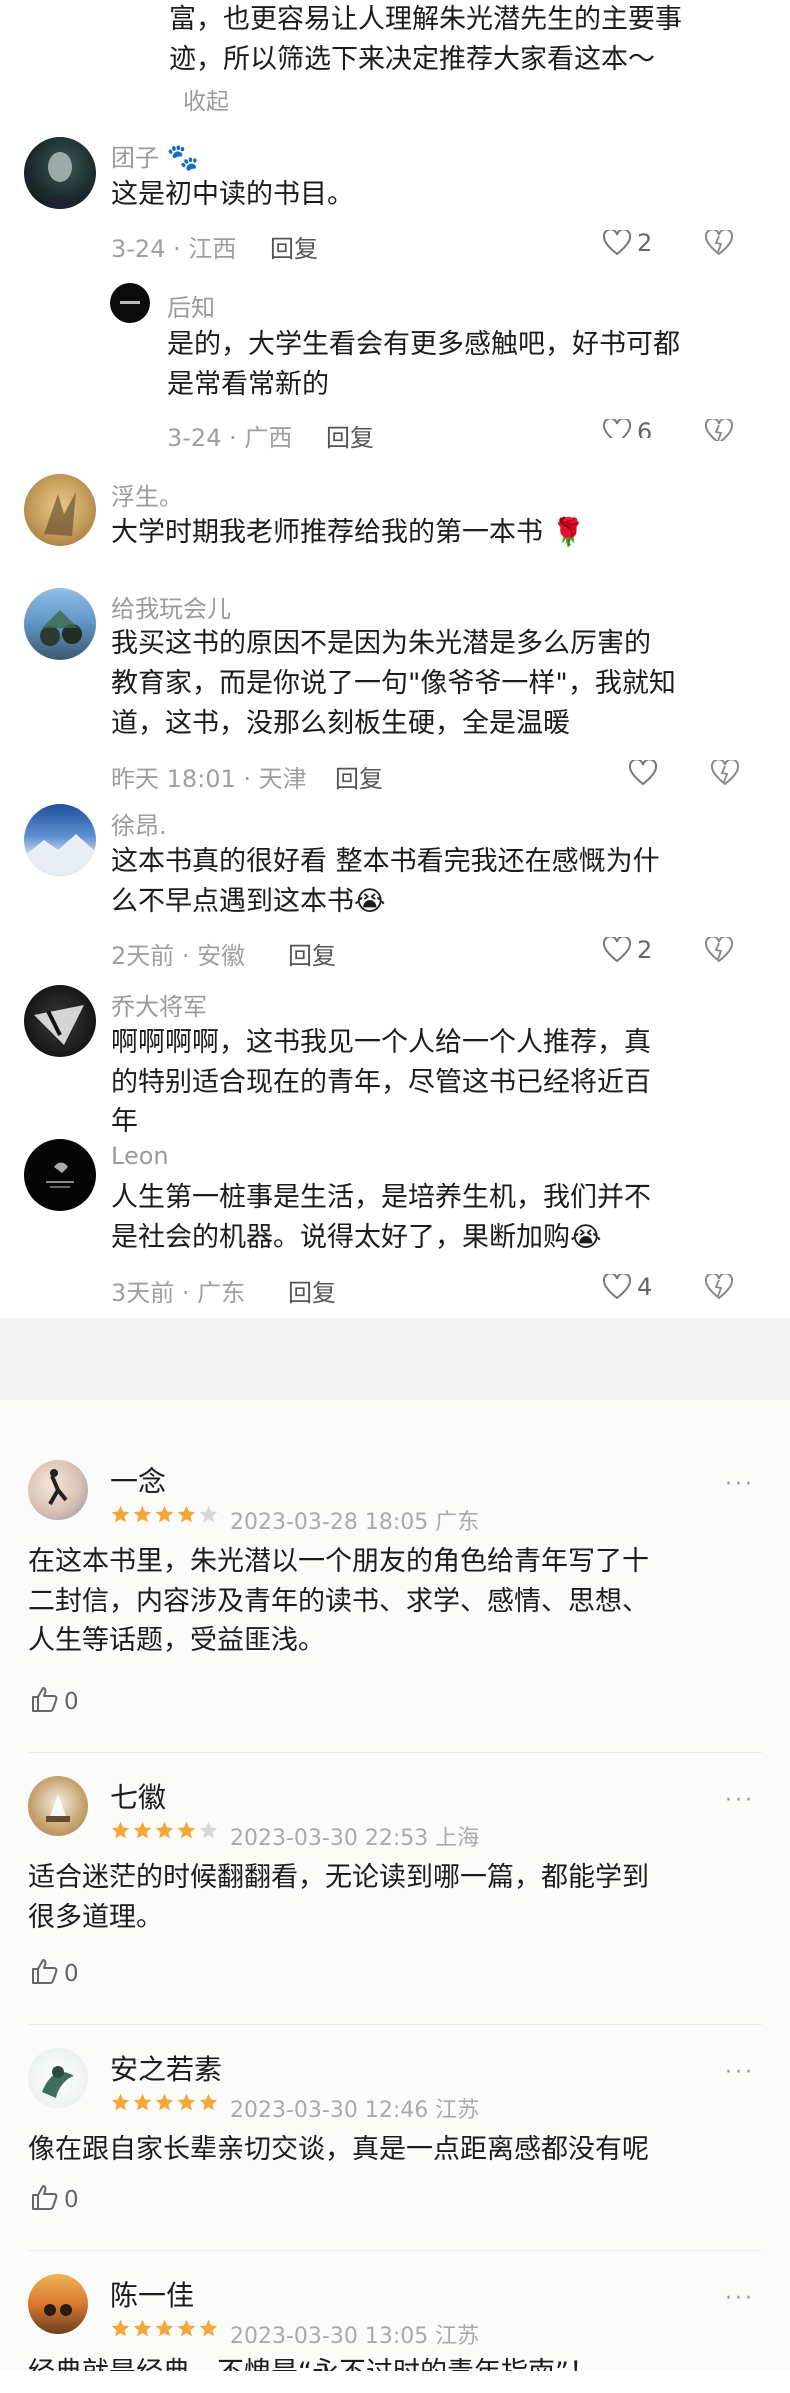 Image resolution: width=790 pixels, height=2393 pixels. Describe the element at coordinates (135, 158) in the screenshot. I see `author-name: 团子` at that location.